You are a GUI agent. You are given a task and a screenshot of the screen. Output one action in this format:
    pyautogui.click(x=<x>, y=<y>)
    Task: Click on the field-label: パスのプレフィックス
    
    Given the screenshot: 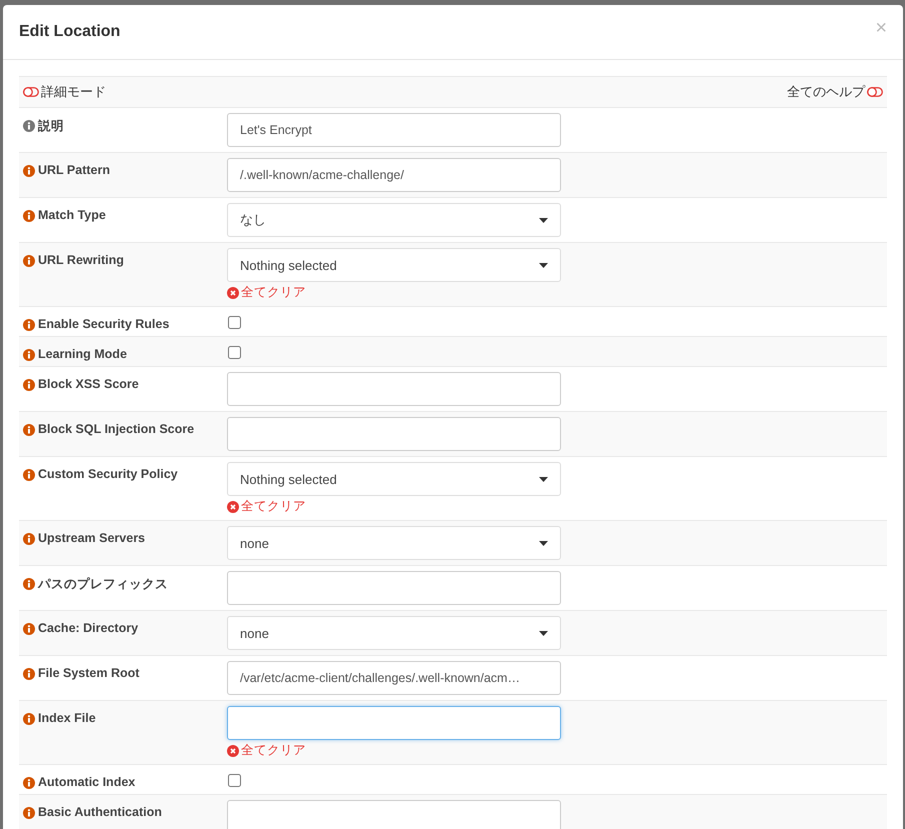 What is the action you would take?
    pyautogui.click(x=103, y=584)
    